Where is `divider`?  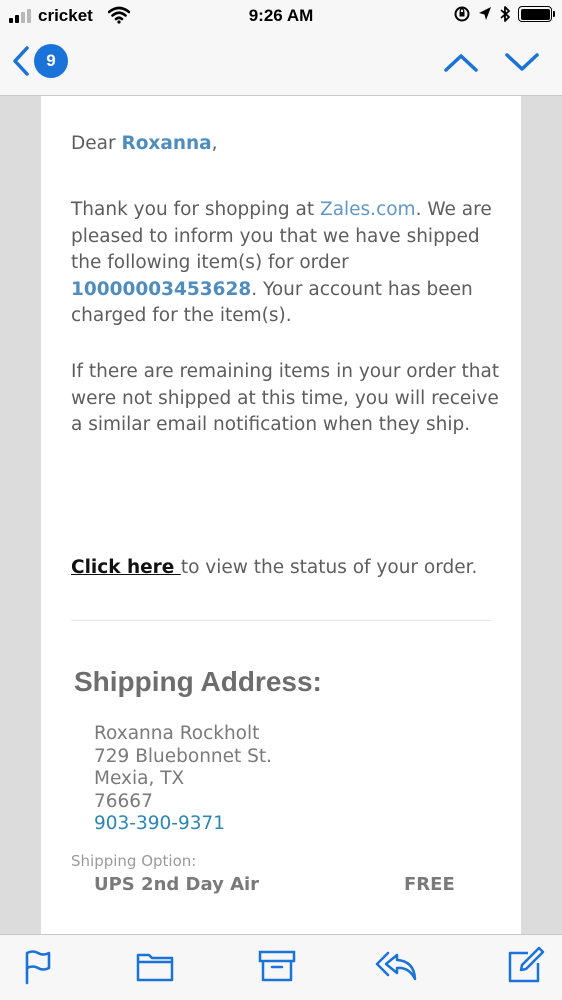 divider is located at coordinates (281, 620).